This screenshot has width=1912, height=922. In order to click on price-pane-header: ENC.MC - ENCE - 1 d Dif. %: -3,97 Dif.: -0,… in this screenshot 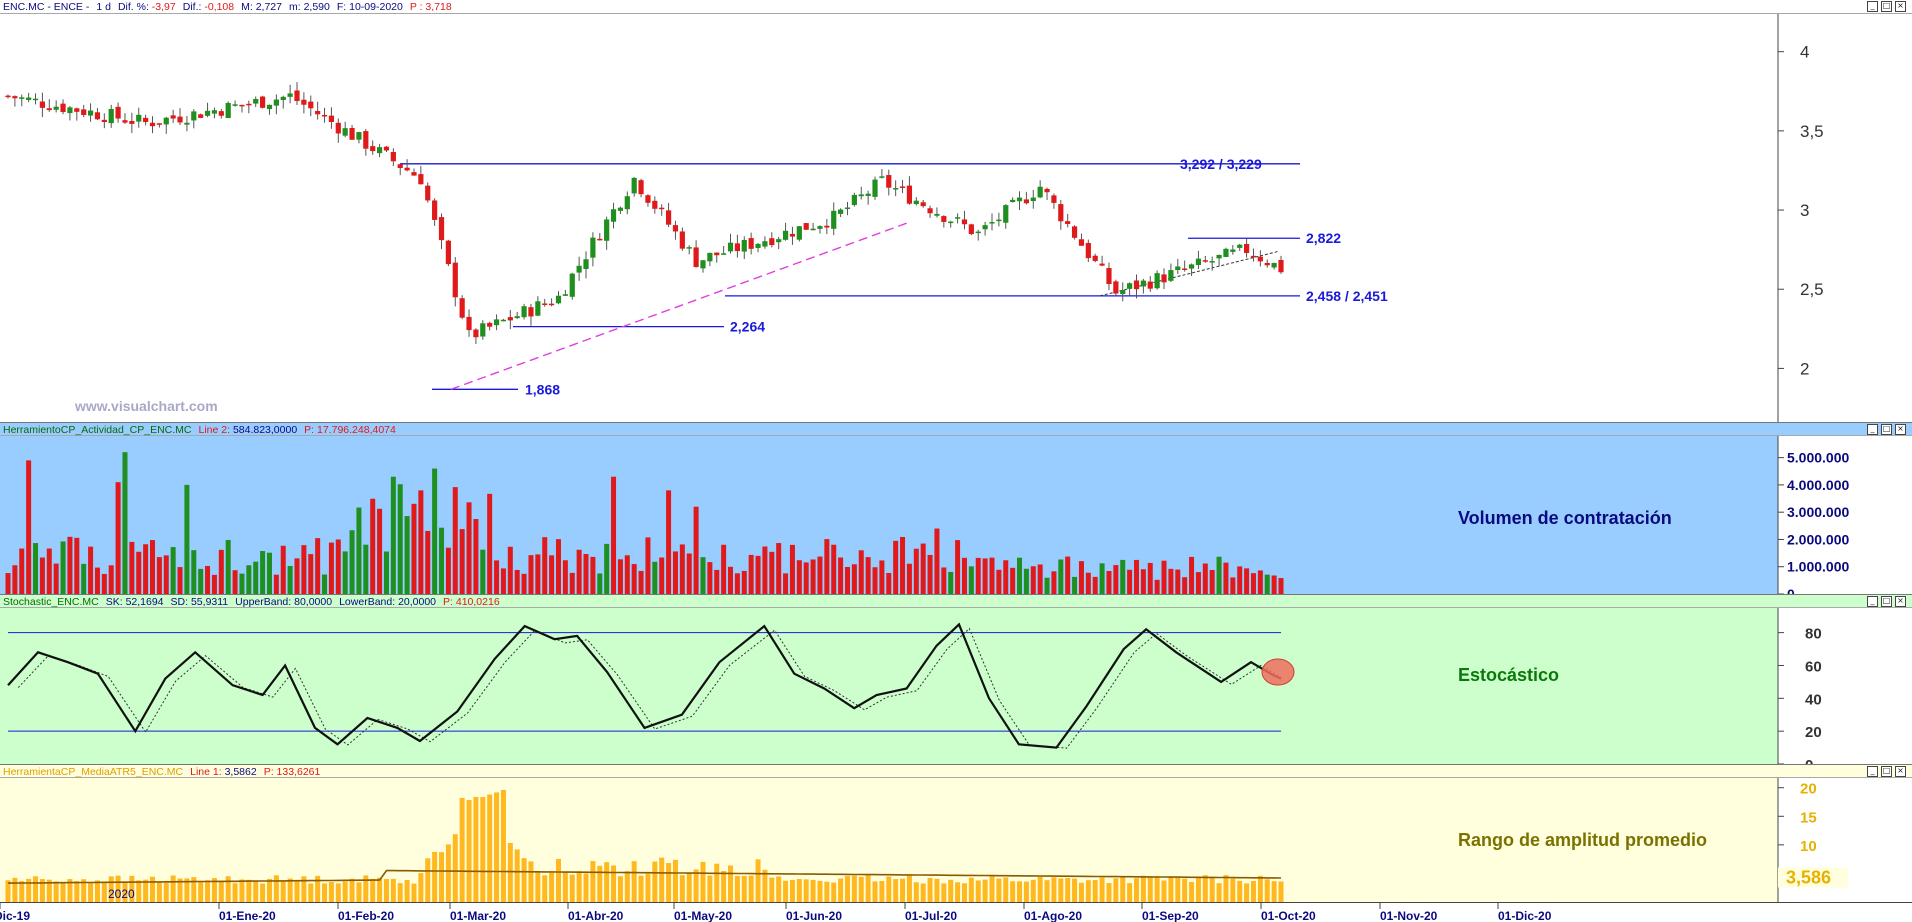, I will do `click(956, 7)`.